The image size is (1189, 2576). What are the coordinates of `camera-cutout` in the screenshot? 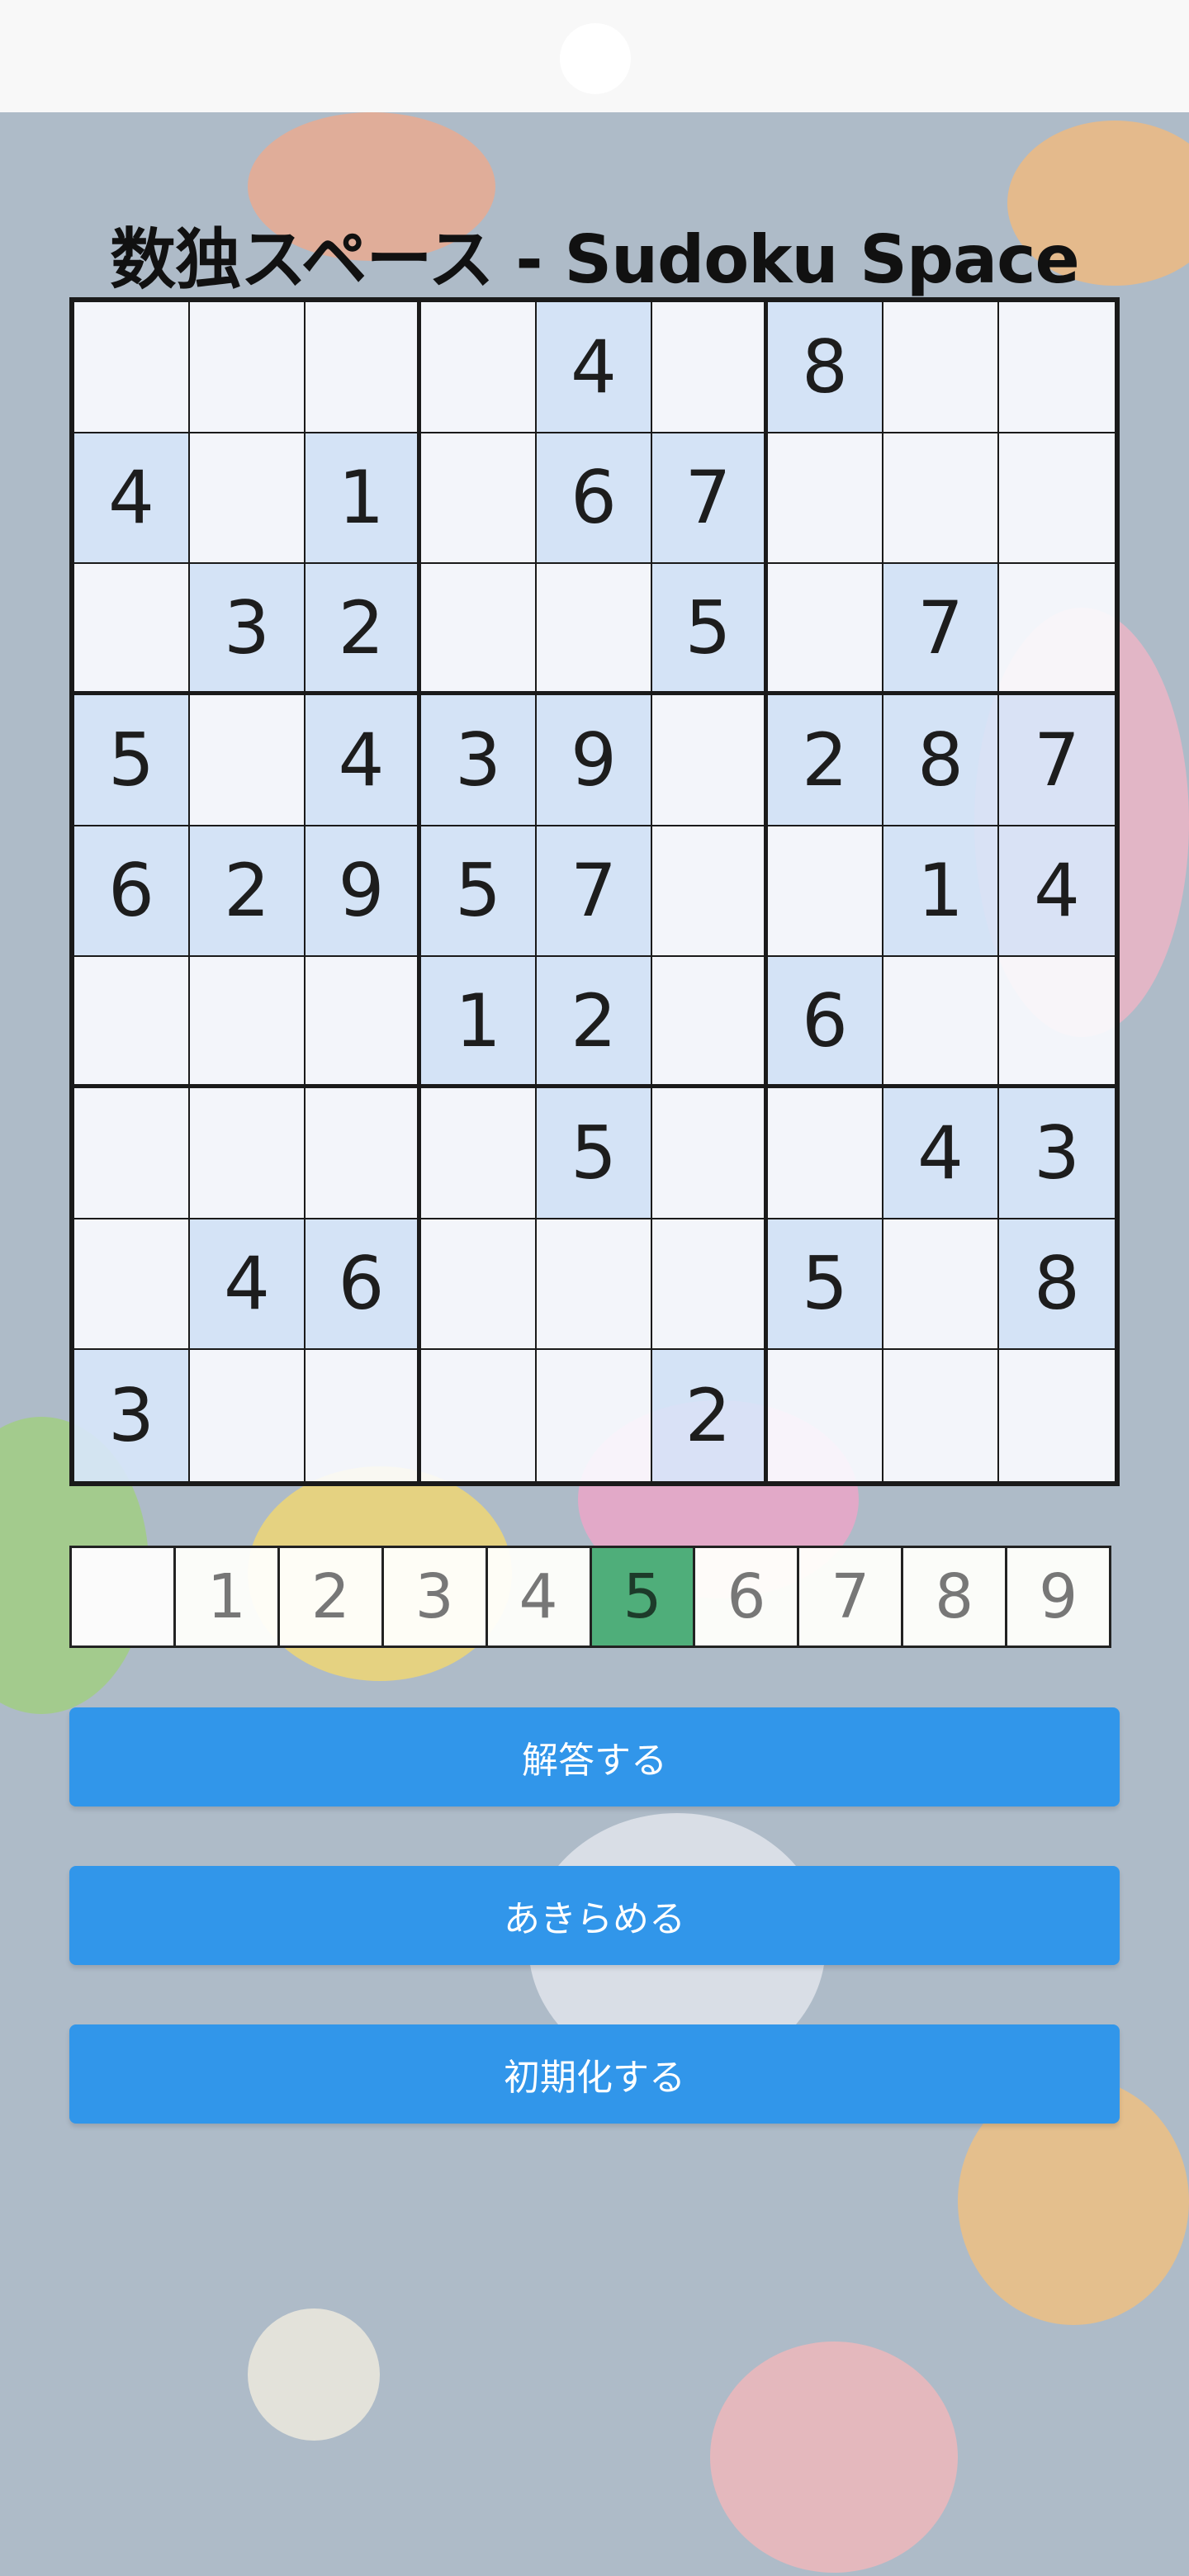 It's located at (595, 58).